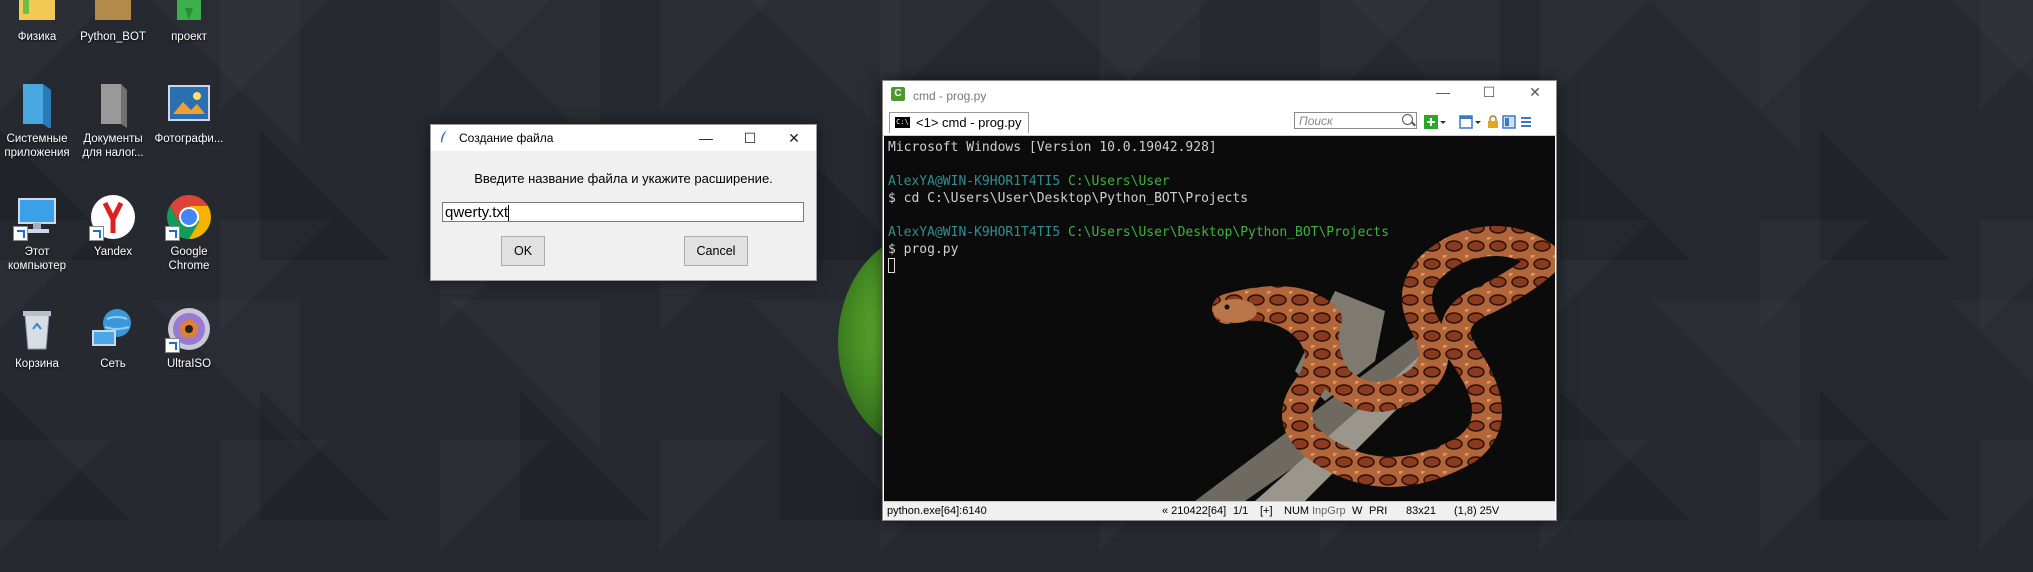  I want to click on console-titlebar: C cmd - prog.py — ☐ ✕, so click(1219, 95).